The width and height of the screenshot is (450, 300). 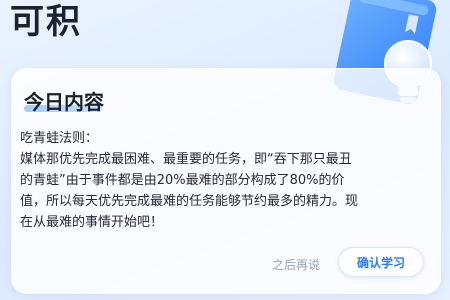 I want to click on later-button: 之后再说, so click(x=296, y=264).